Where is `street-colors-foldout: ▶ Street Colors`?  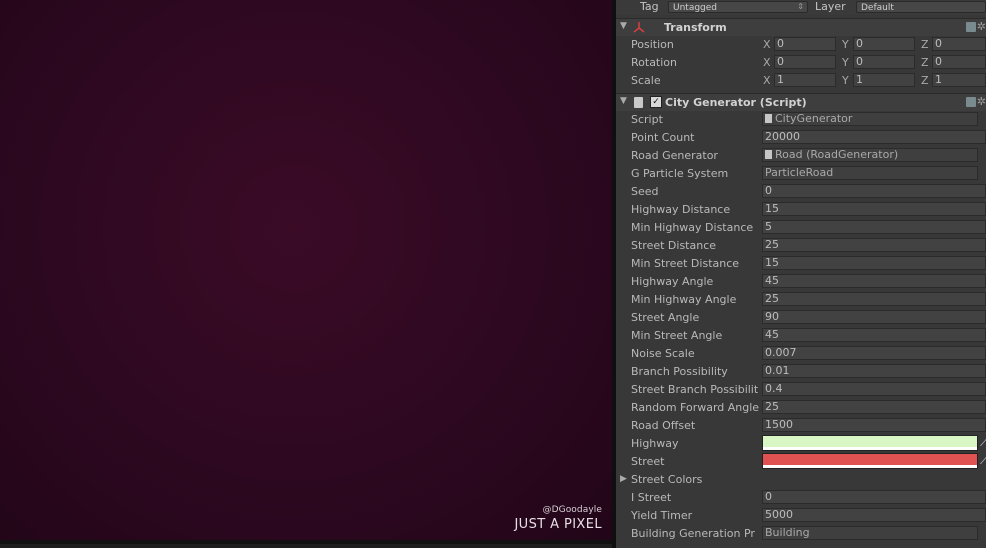
street-colors-foldout: ▶ Street Colors is located at coordinates (801, 480).